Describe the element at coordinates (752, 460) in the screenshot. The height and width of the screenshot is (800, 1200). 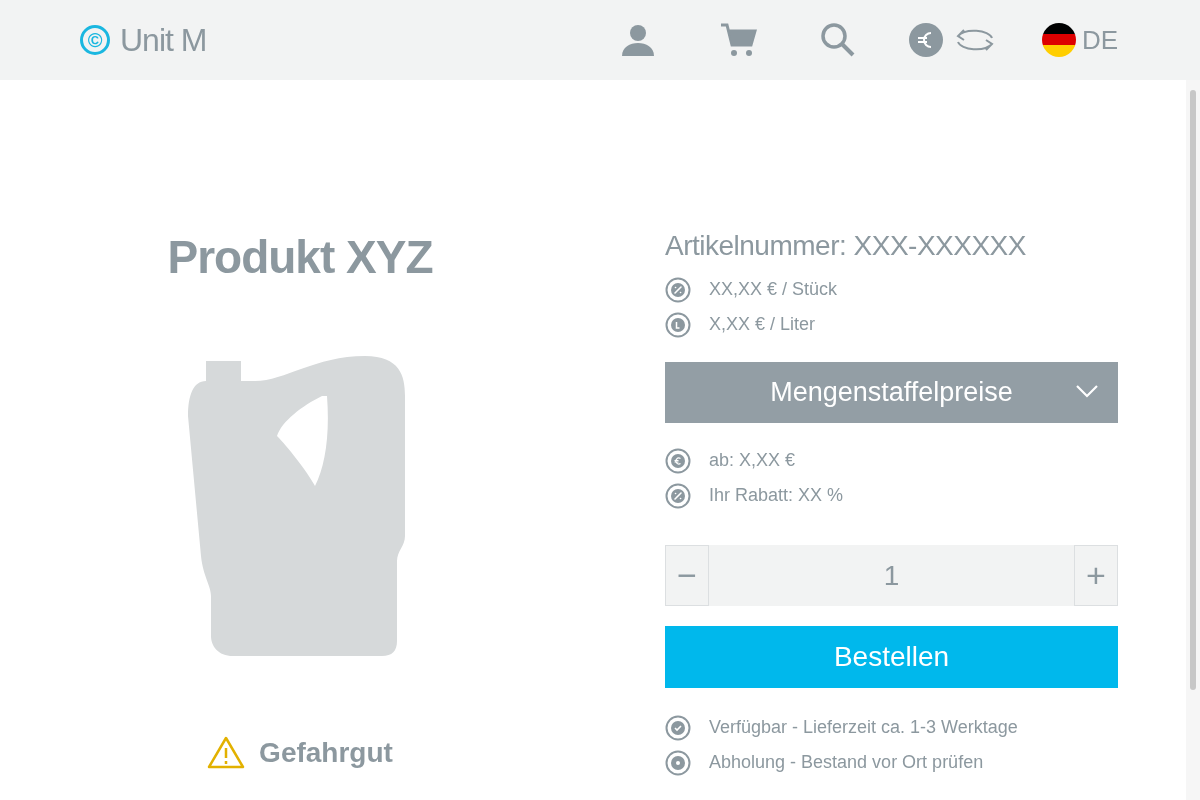
I see `tier-info-text: ab: X,XX €` at that location.